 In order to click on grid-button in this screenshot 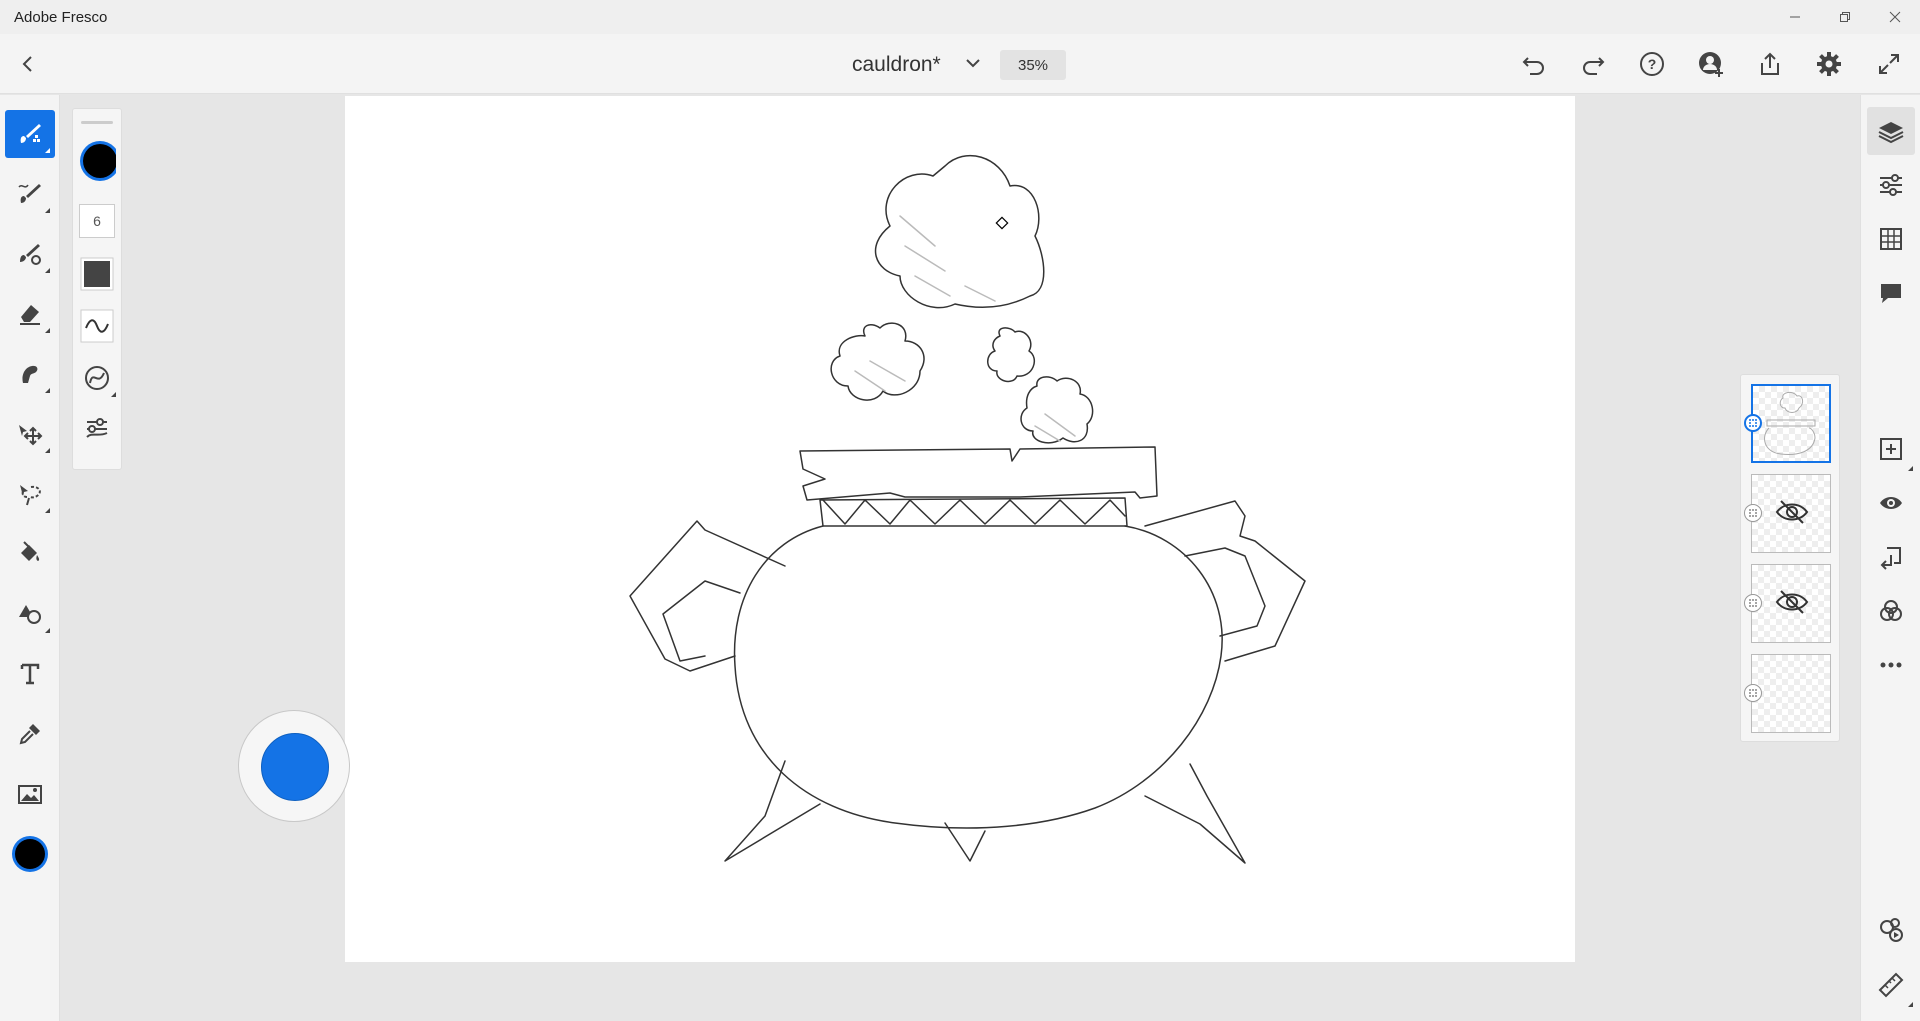, I will do `click(1891, 239)`.